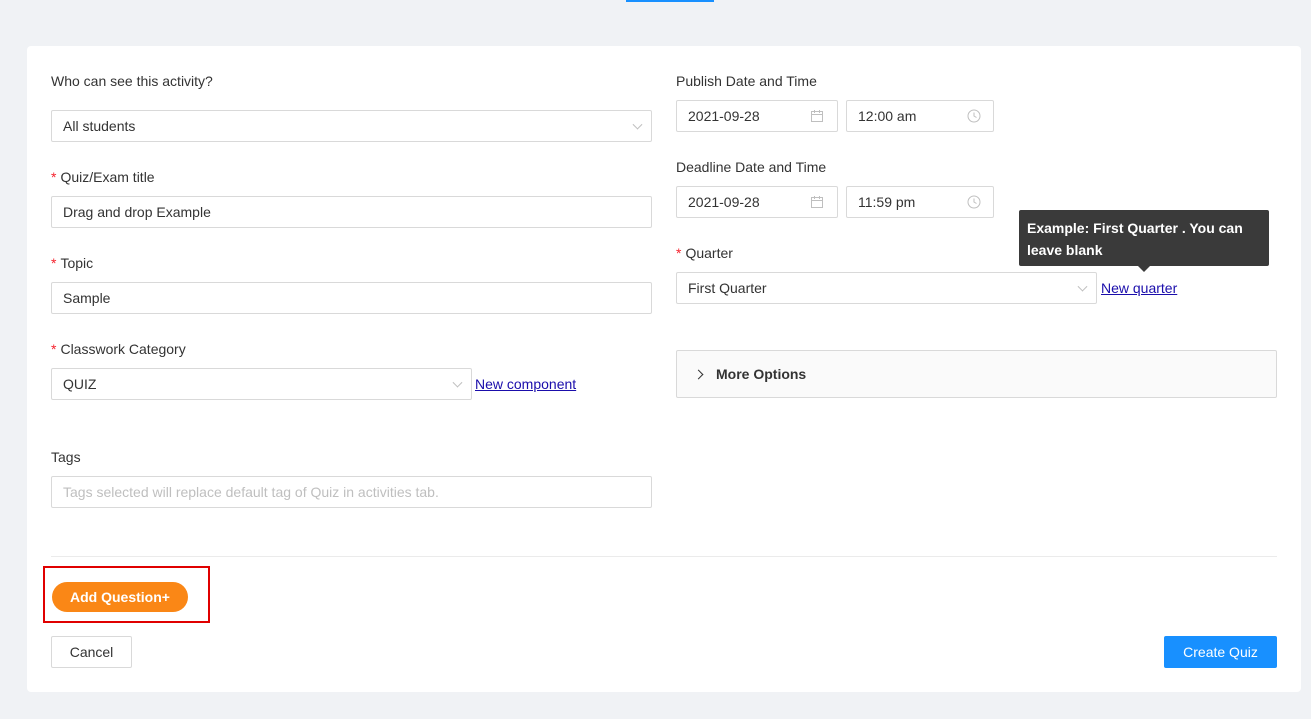 The width and height of the screenshot is (1311, 719). What do you see at coordinates (103, 177) in the screenshot?
I see `title-label: * Quiz/Exam title` at bounding box center [103, 177].